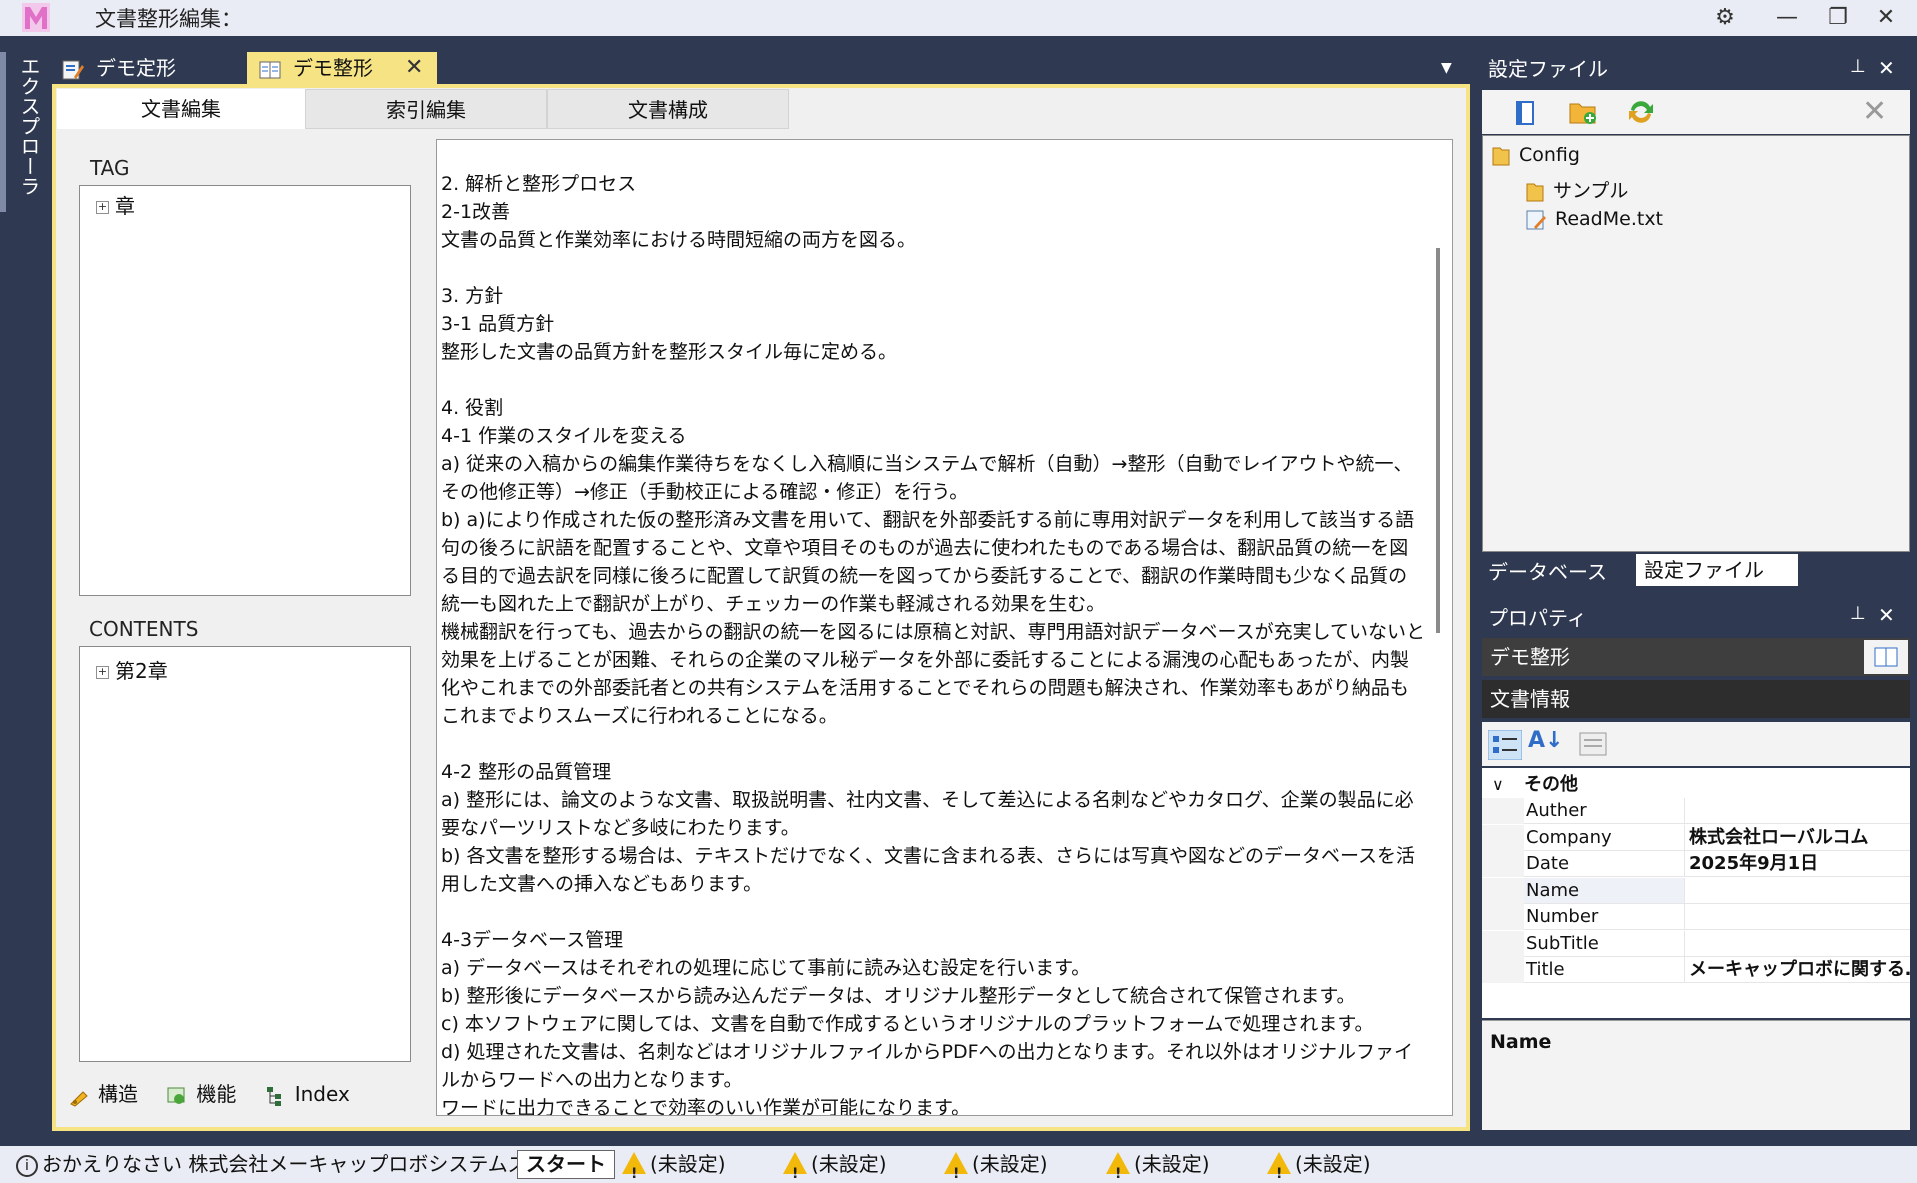  Describe the element at coordinates (1593, 744) in the screenshot. I see `property-pages-icon` at that location.